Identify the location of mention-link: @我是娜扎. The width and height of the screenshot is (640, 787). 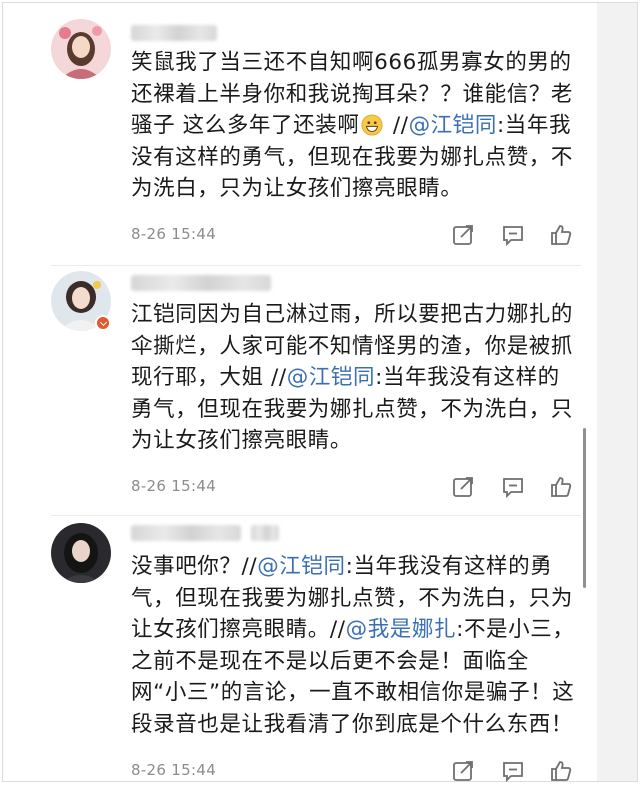
(401, 629).